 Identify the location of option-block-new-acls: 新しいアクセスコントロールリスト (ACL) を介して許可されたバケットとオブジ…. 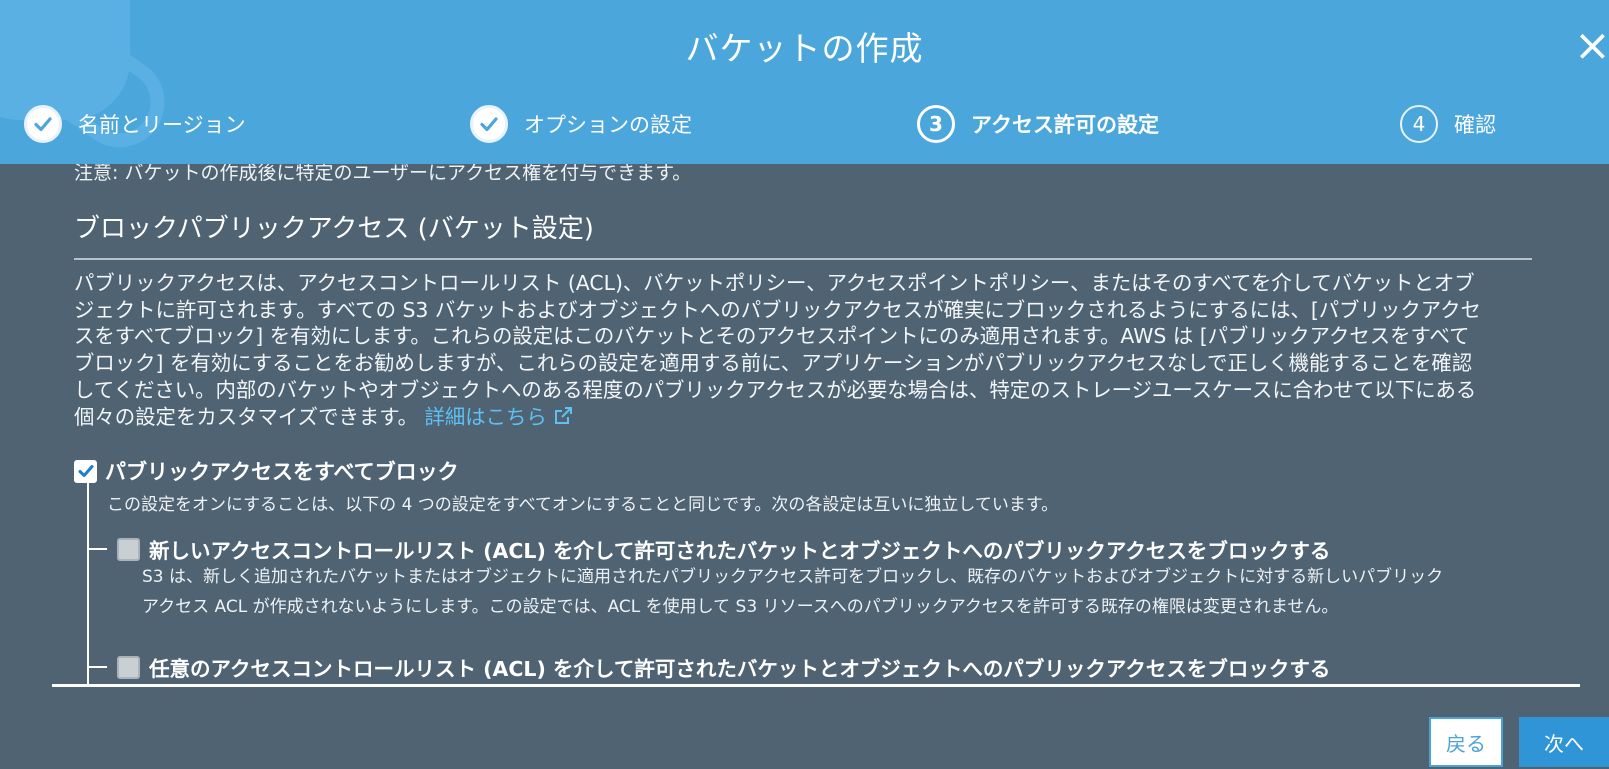
(708, 549).